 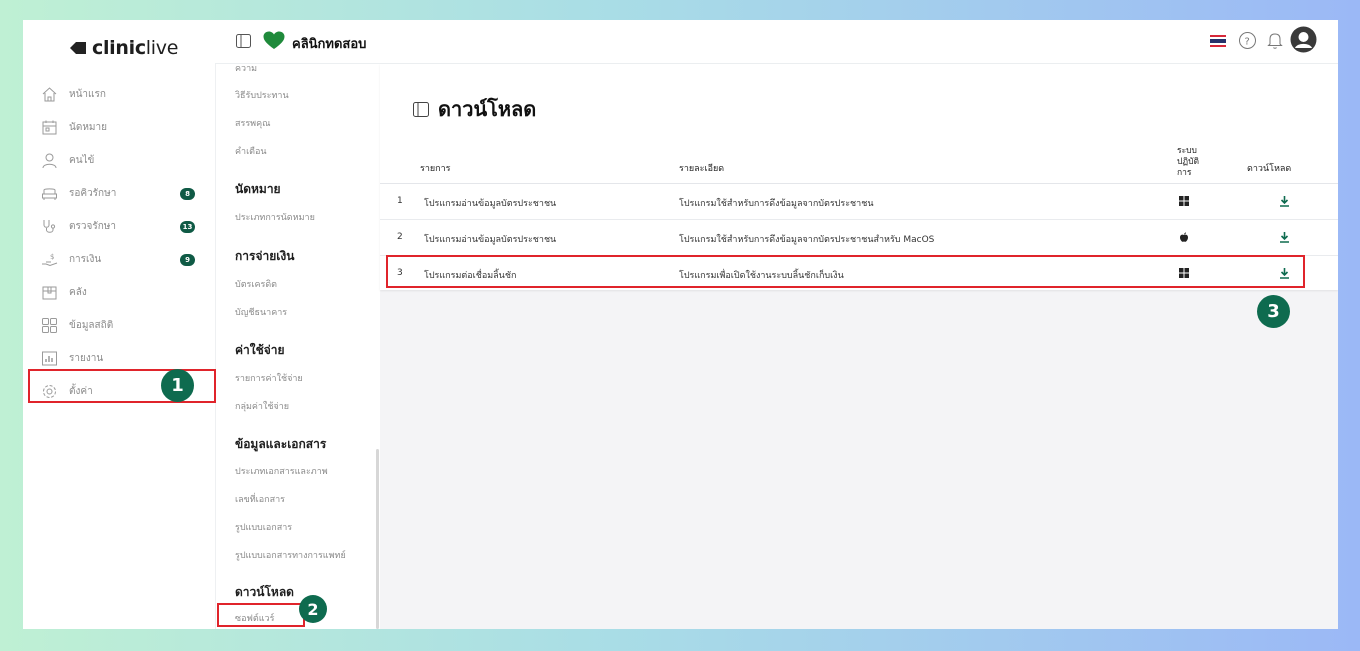 I want to click on gear-icon, so click(x=49, y=391).